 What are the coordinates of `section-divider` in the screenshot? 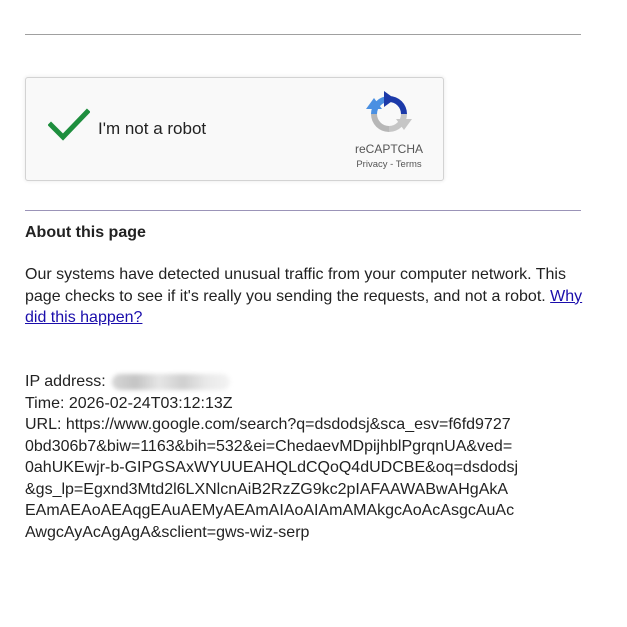 It's located at (303, 210).